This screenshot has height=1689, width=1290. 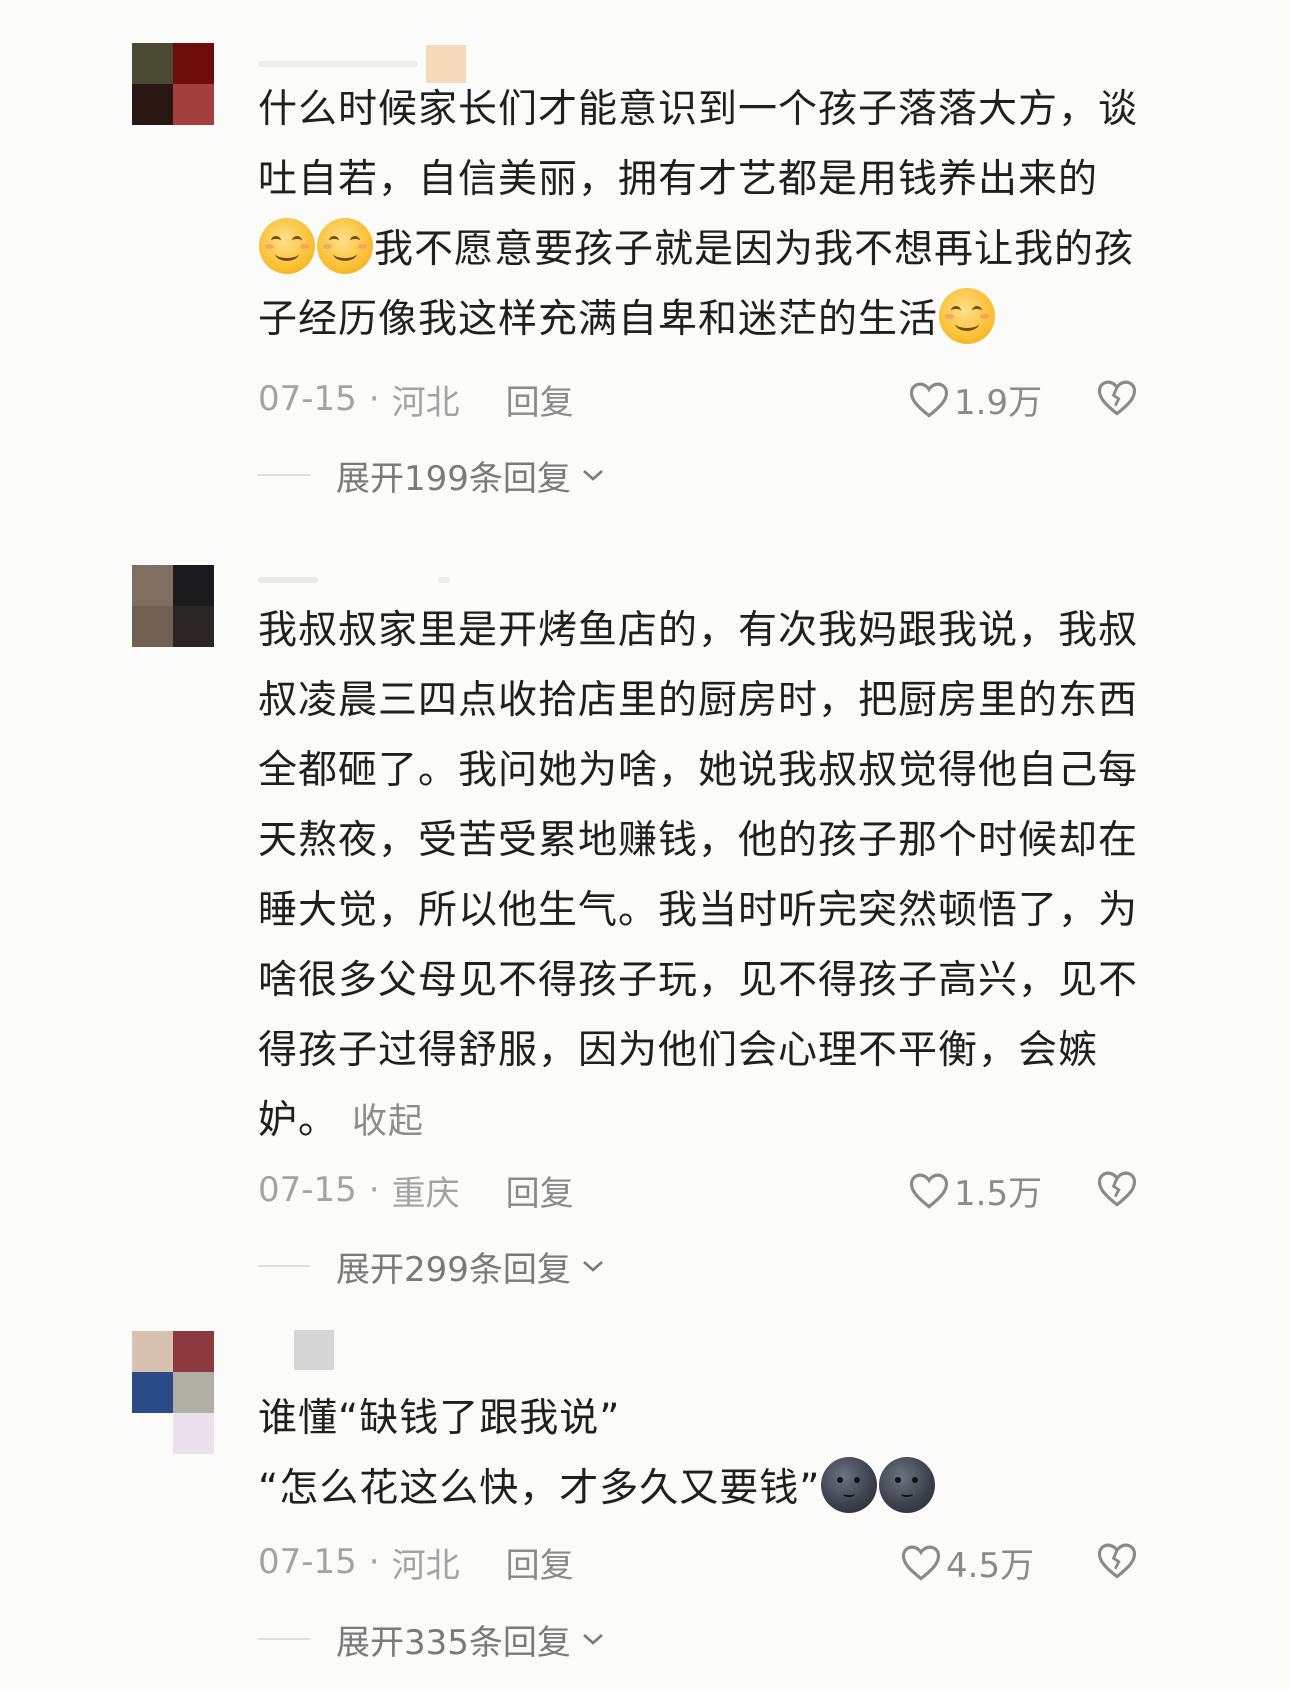 What do you see at coordinates (539, 1488) in the screenshot?
I see `comment-line: “怎么花这么快，才多久又要钱”` at bounding box center [539, 1488].